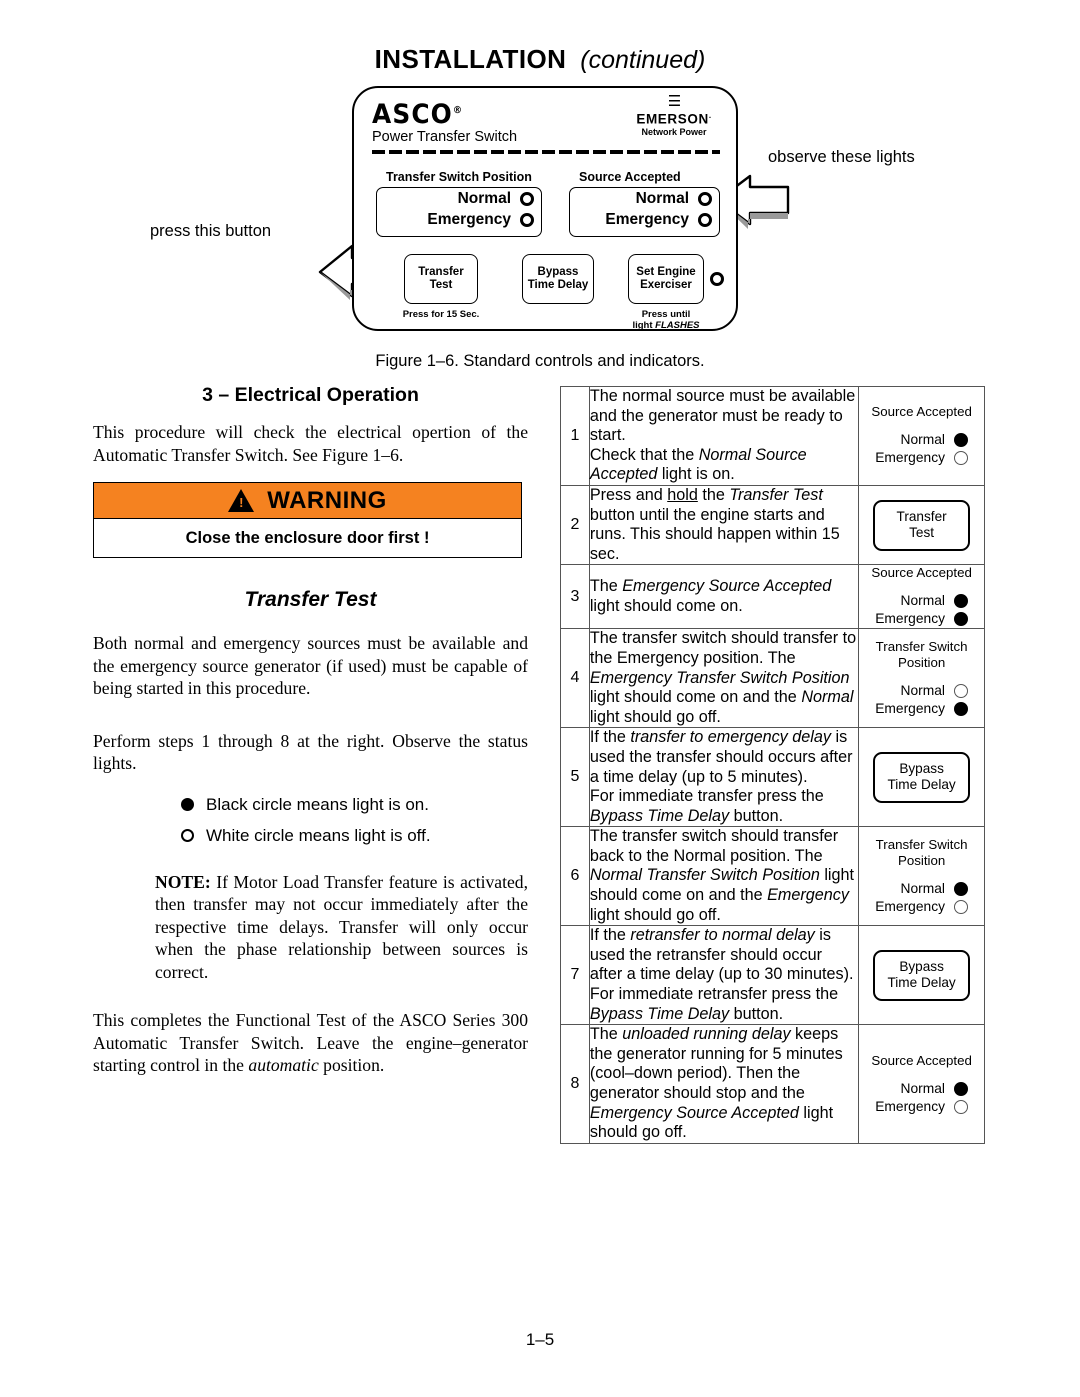  What do you see at coordinates (630, 177) in the screenshot?
I see `group-label-source-accepted: Source Accepted` at bounding box center [630, 177].